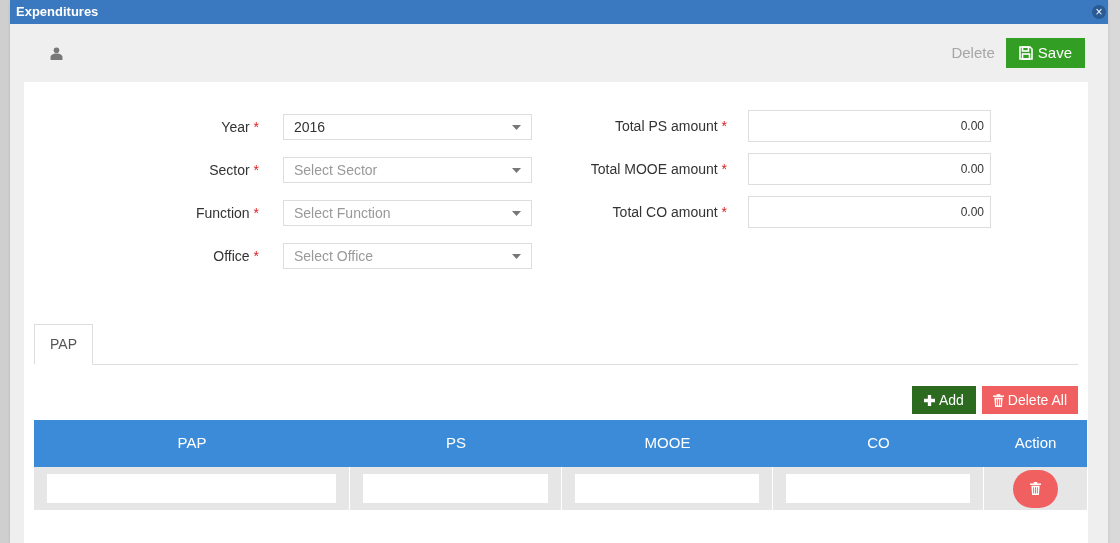 The image size is (1120, 543). What do you see at coordinates (407, 127) in the screenshot?
I see `dropdown-field: 2016` at bounding box center [407, 127].